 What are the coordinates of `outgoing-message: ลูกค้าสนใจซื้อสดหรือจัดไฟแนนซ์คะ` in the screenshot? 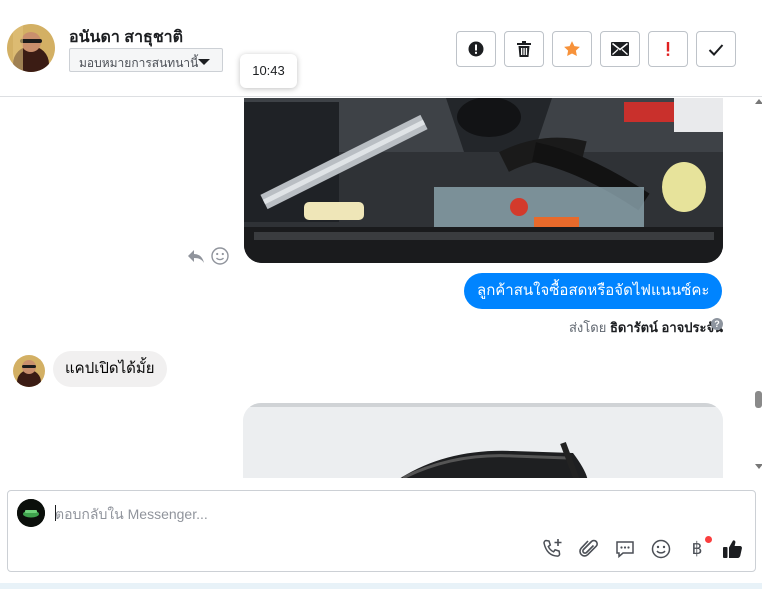 It's located at (593, 291).